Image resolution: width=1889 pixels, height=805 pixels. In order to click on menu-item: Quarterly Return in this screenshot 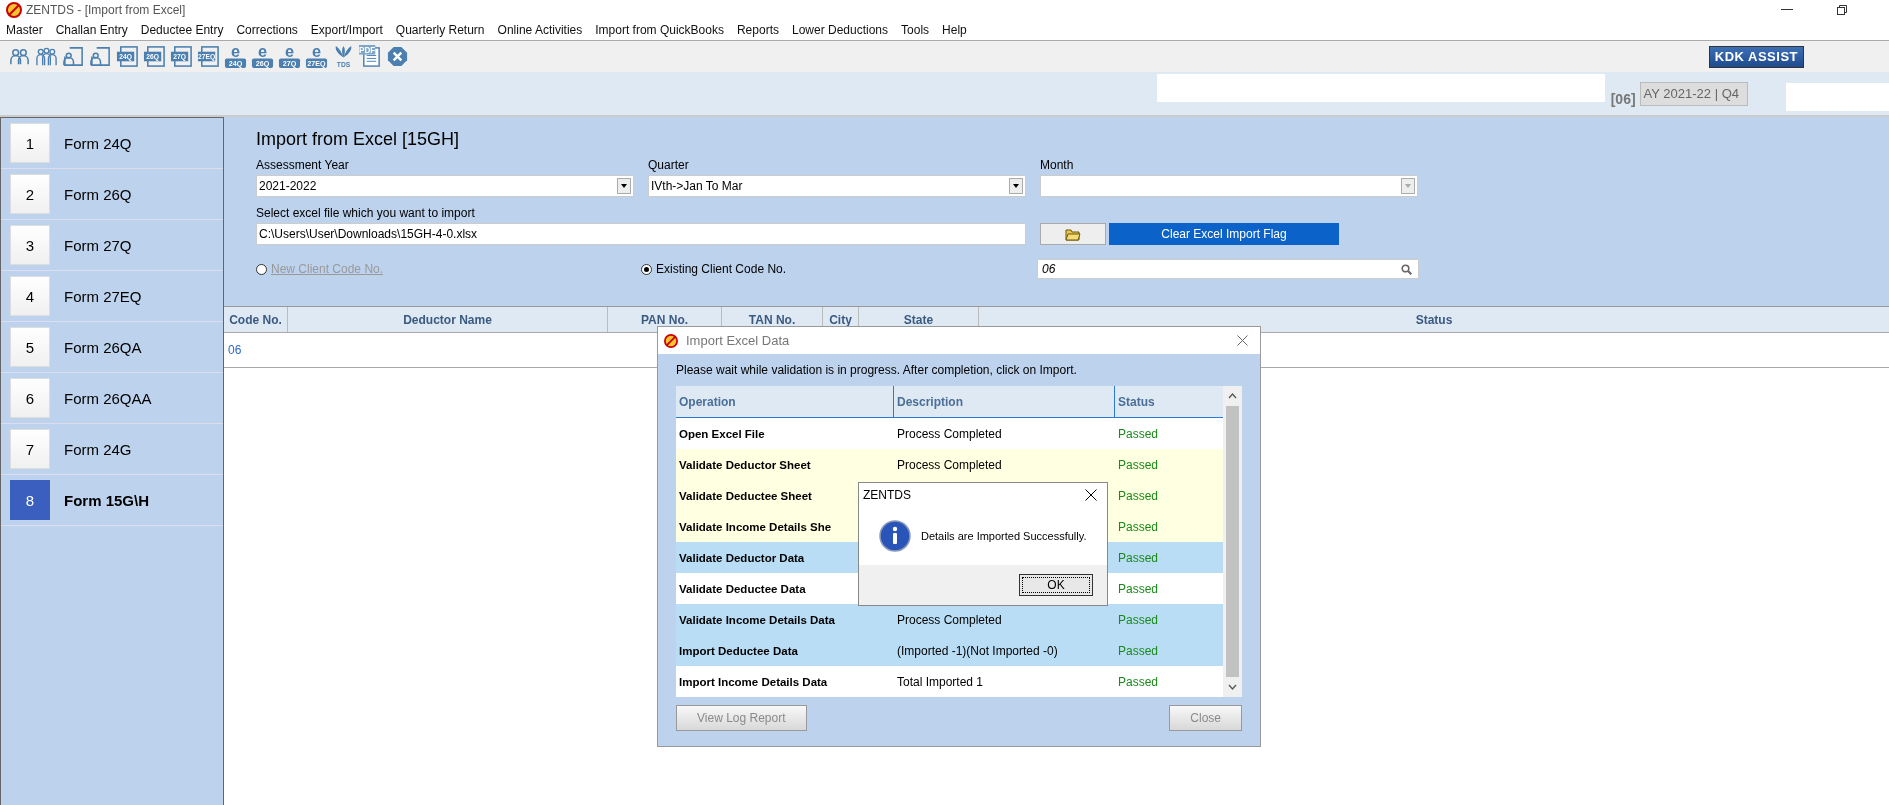, I will do `click(440, 29)`.